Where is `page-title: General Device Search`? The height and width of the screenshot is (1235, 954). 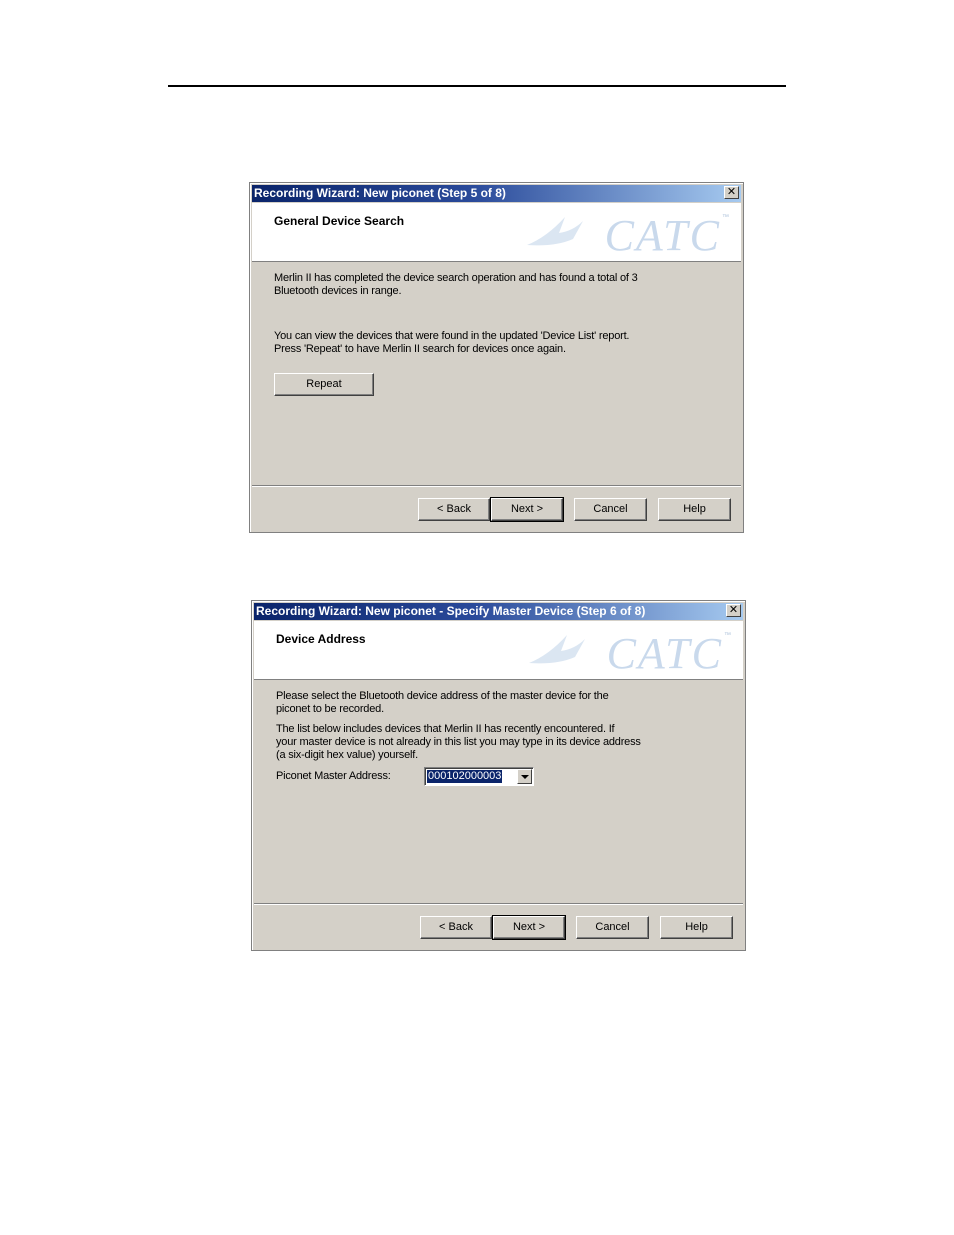
page-title: General Device Search is located at coordinates (339, 221).